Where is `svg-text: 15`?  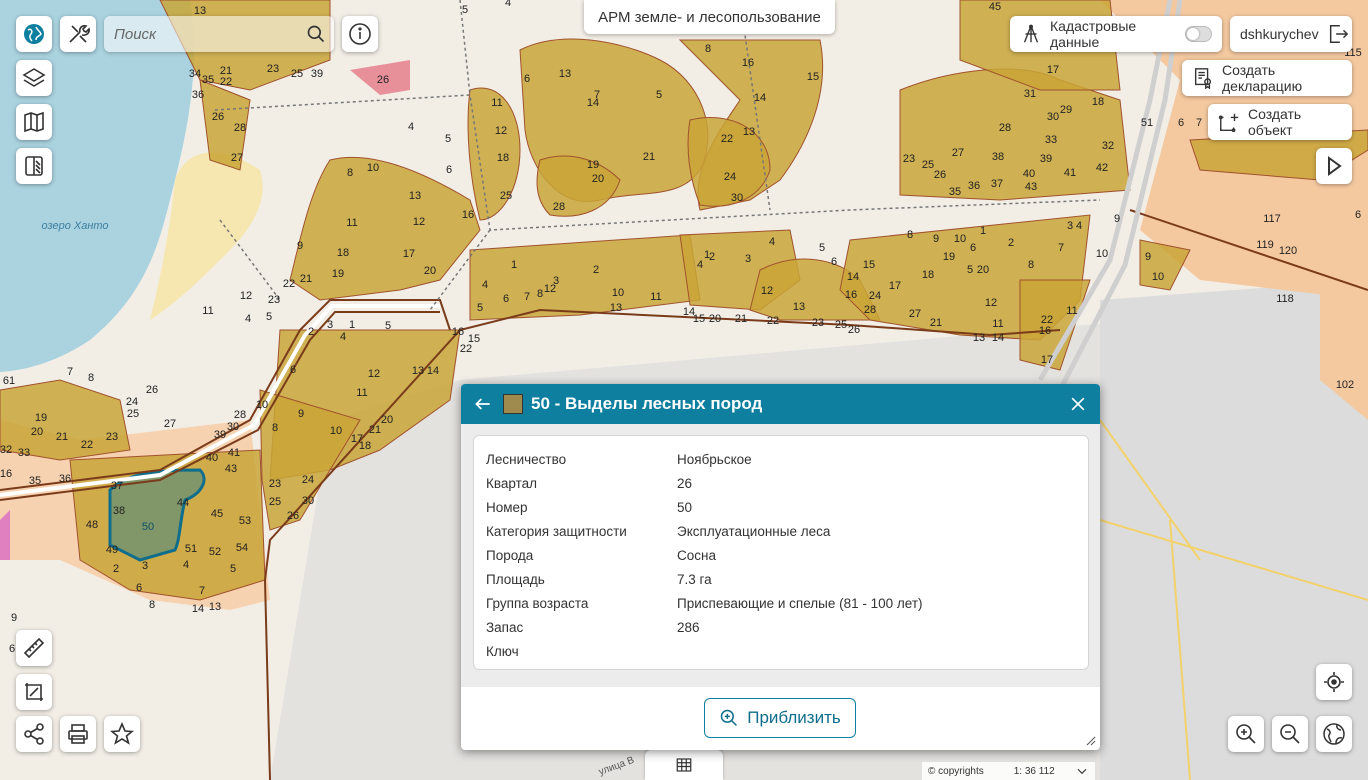 svg-text: 15 is located at coordinates (813, 77).